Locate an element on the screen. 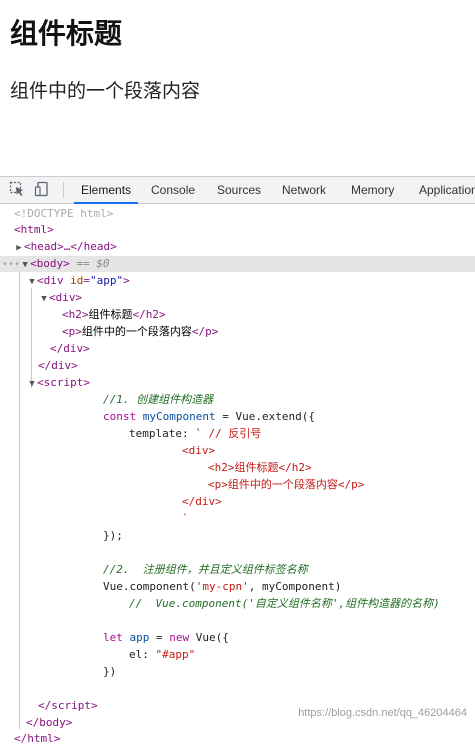  tab-memory: Memory is located at coordinates (372, 190).